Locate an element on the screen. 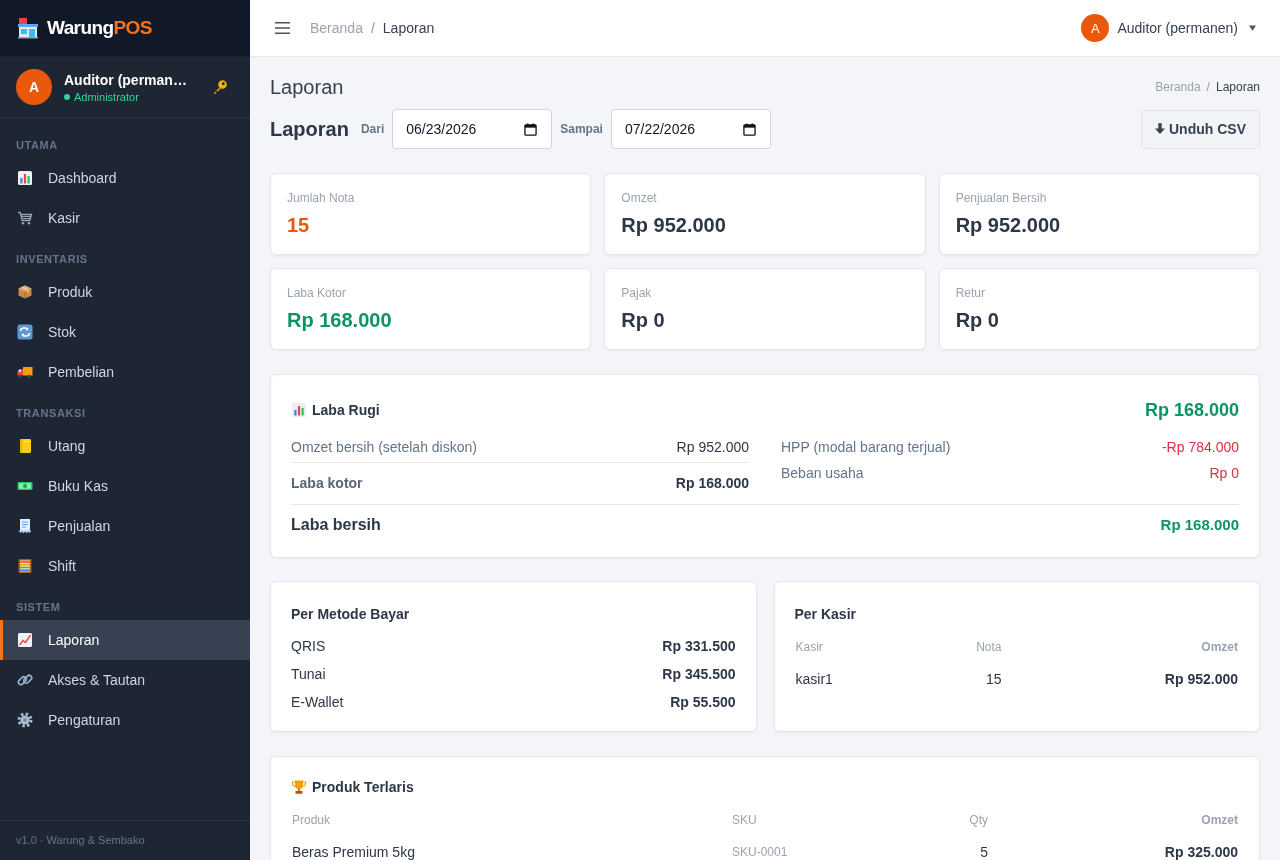 The height and width of the screenshot is (860, 1280). link-icon is located at coordinates (25, 680).